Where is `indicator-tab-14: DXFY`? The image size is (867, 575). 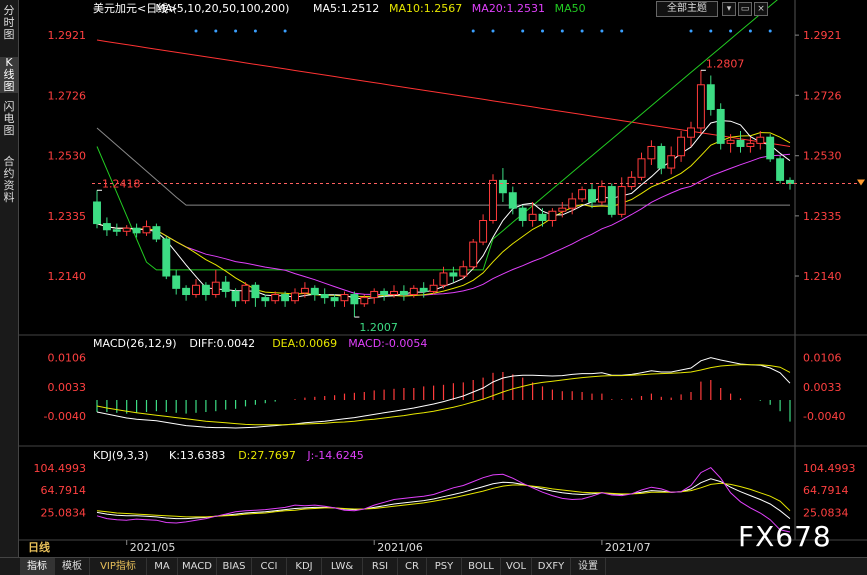 indicator-tab-14: DXFY is located at coordinates (551, 566).